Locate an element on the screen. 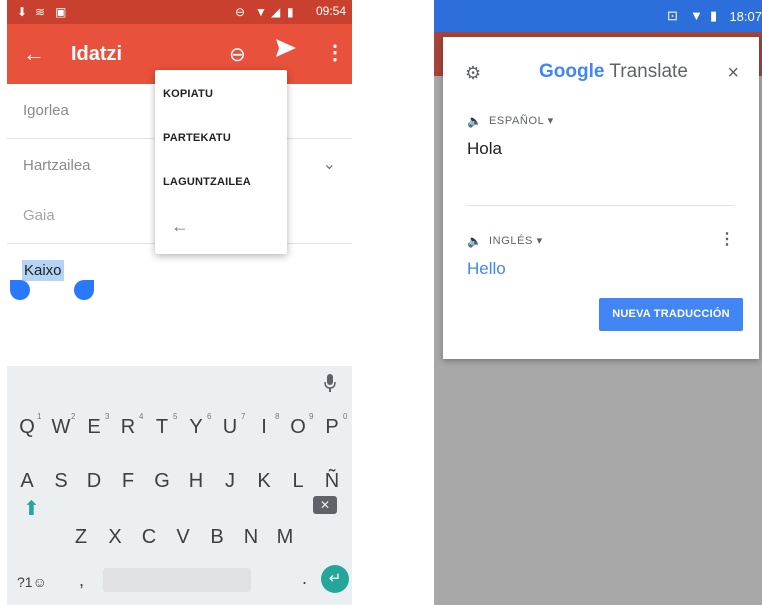  key-g: G is located at coordinates (162, 481).